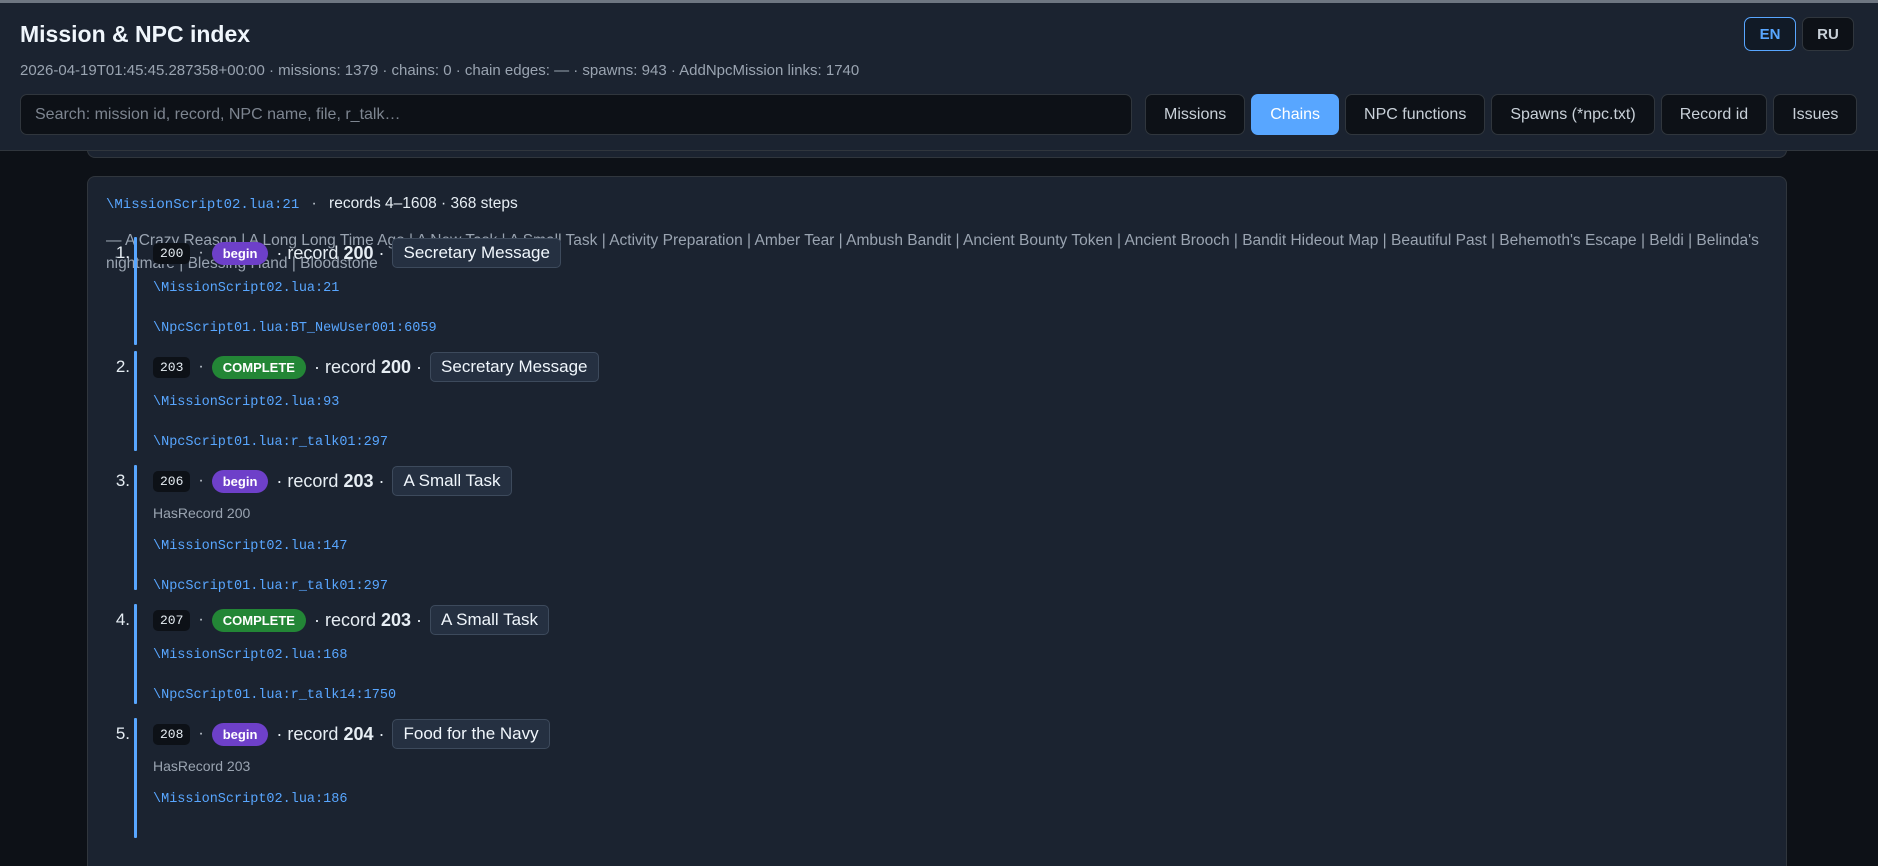 The width and height of the screenshot is (1878, 866). I want to click on script-source-link: \NpcScript01.lua:BT_NewUser001:6059, so click(295, 328).